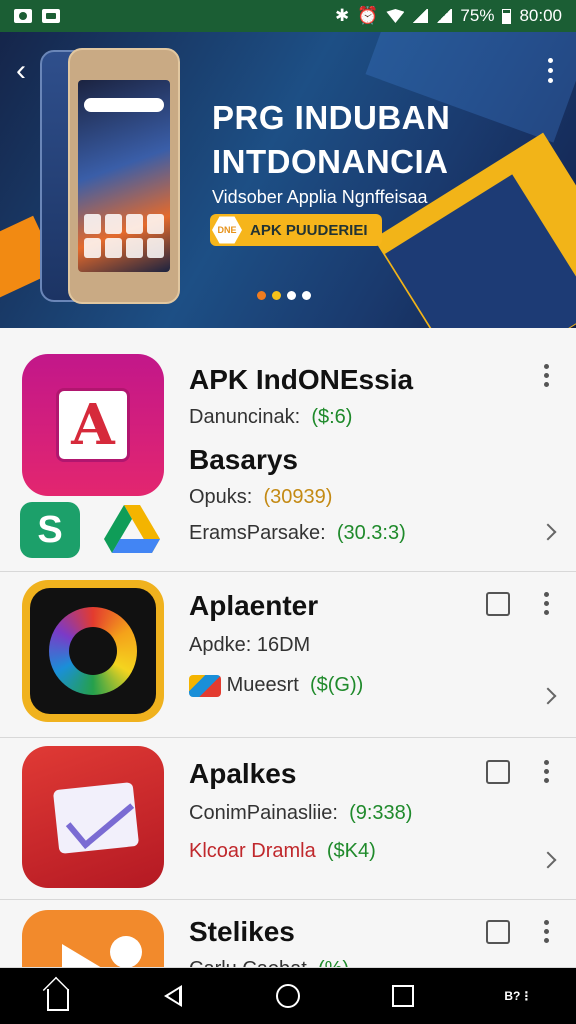 This screenshot has height=1024, width=576. I want to click on recents-button, so click(403, 996).